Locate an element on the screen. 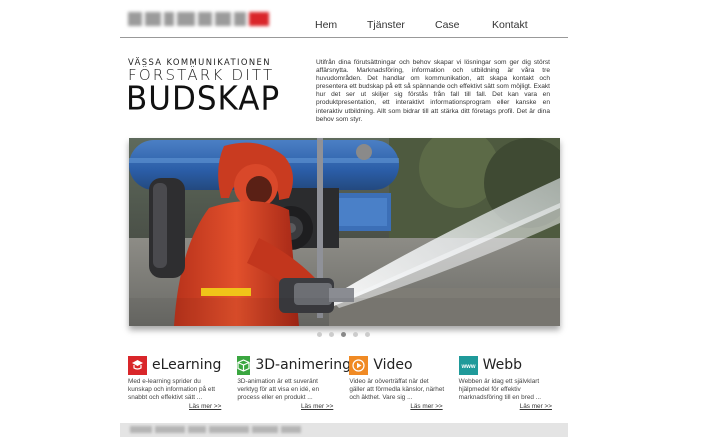  cube-icon is located at coordinates (244, 365).